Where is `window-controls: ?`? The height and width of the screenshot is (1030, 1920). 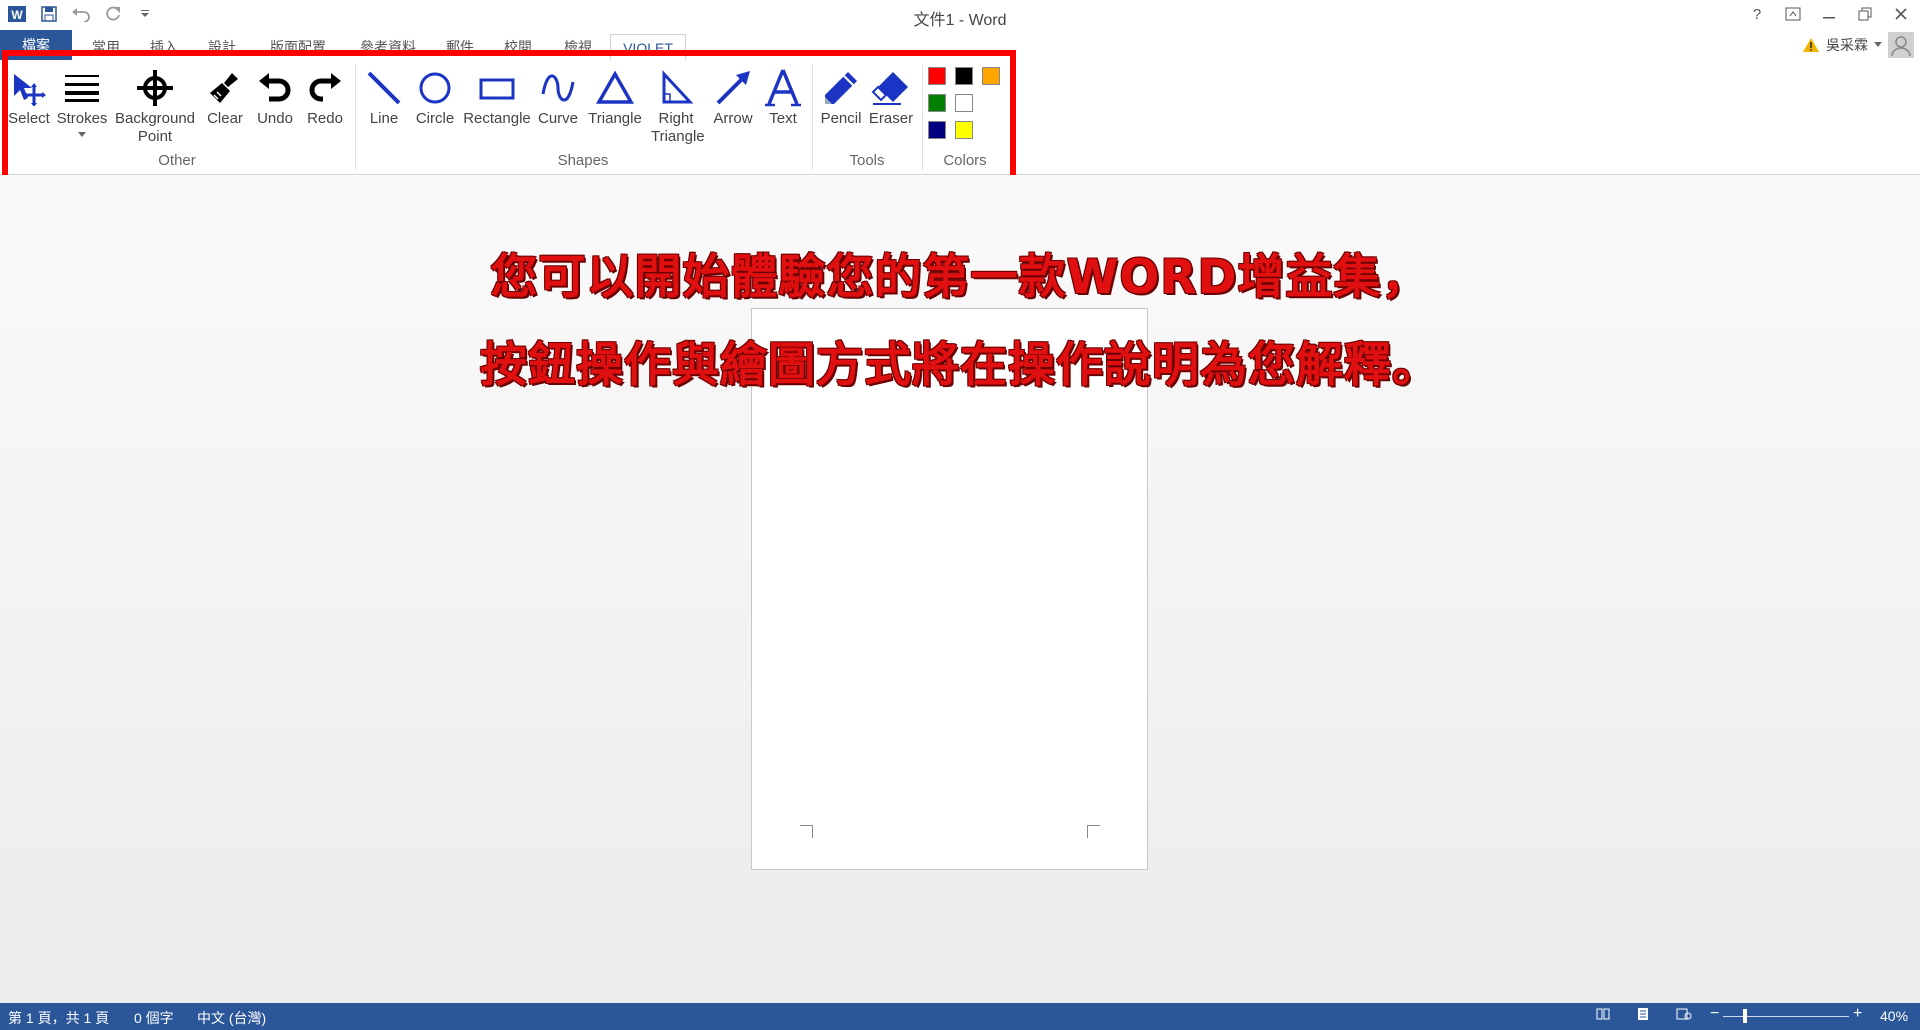 window-controls: ? is located at coordinates (1829, 14).